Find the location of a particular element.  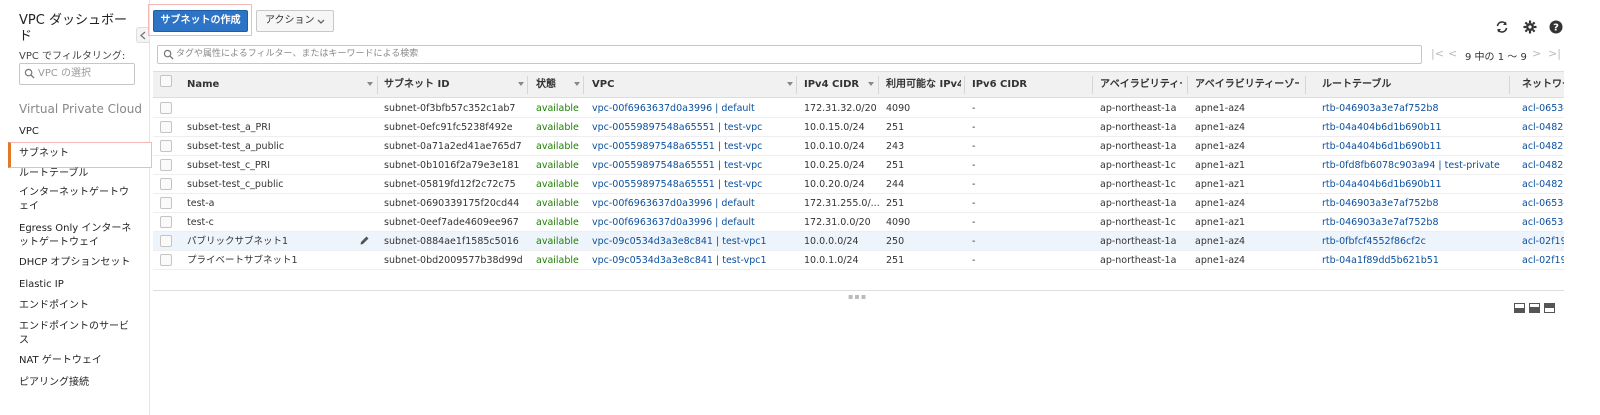

first-page-icon: |< is located at coordinates (1437, 53).